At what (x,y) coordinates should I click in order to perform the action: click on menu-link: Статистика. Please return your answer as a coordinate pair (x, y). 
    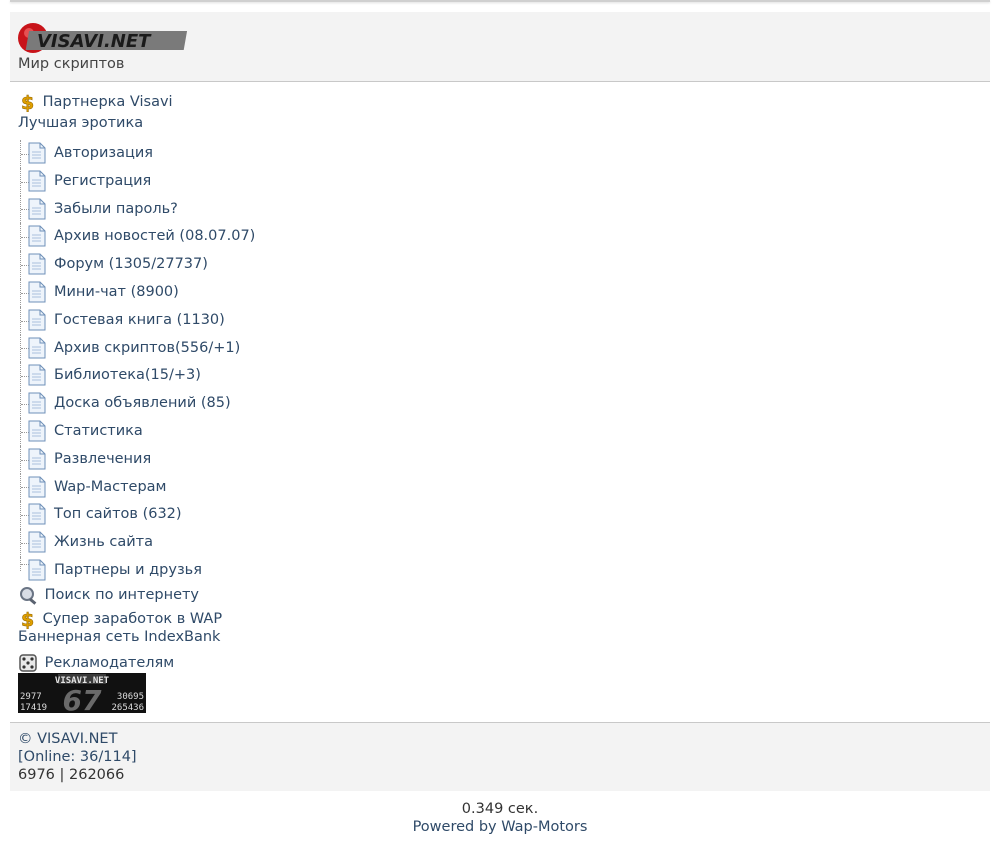
    Looking at the image, I should click on (98, 431).